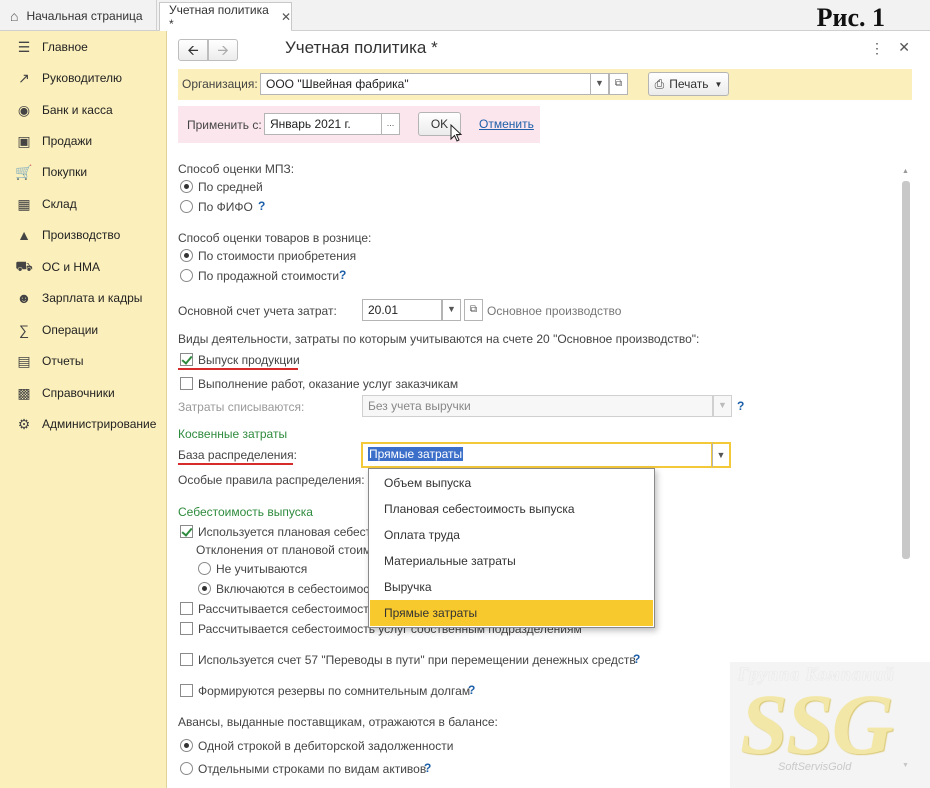 This screenshot has height=788, width=930. What do you see at coordinates (186, 206) in the screenshot?
I see `mpz-fifo-radio` at bounding box center [186, 206].